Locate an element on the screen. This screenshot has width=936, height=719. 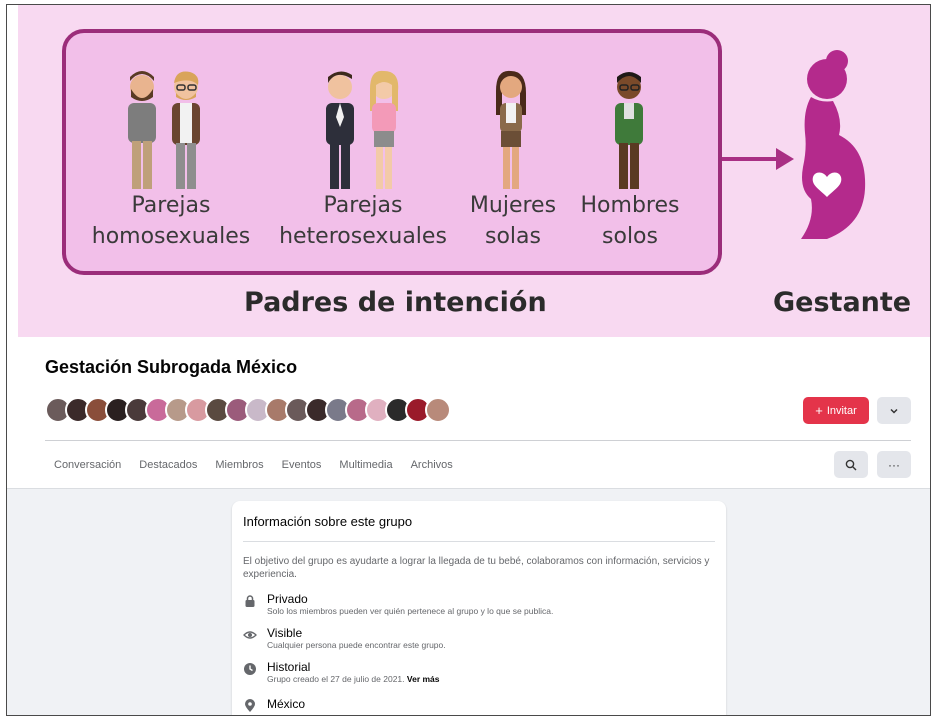
about-divider is located at coordinates (479, 541).